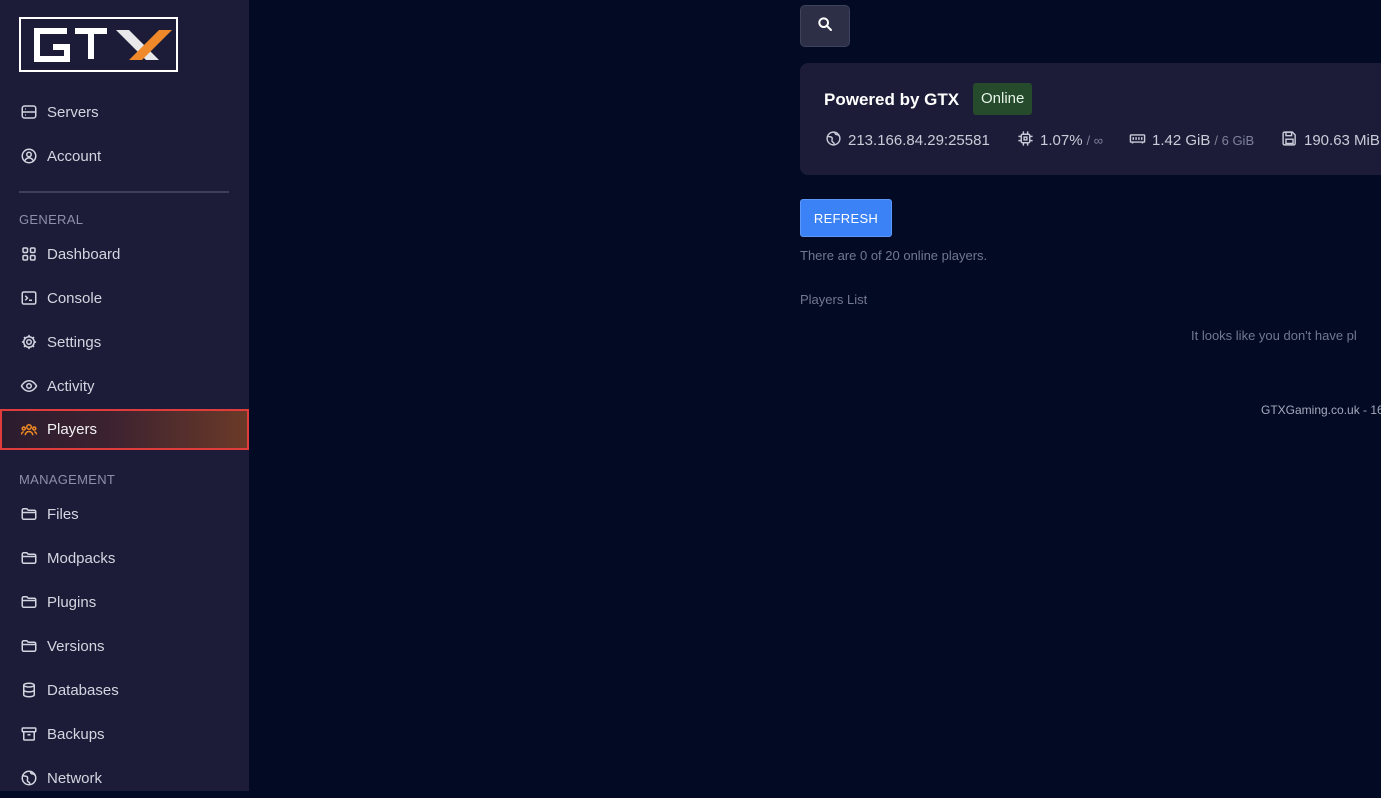 This screenshot has height=798, width=1381. What do you see at coordinates (75, 778) in the screenshot?
I see `sidebar-item-label: Network` at bounding box center [75, 778].